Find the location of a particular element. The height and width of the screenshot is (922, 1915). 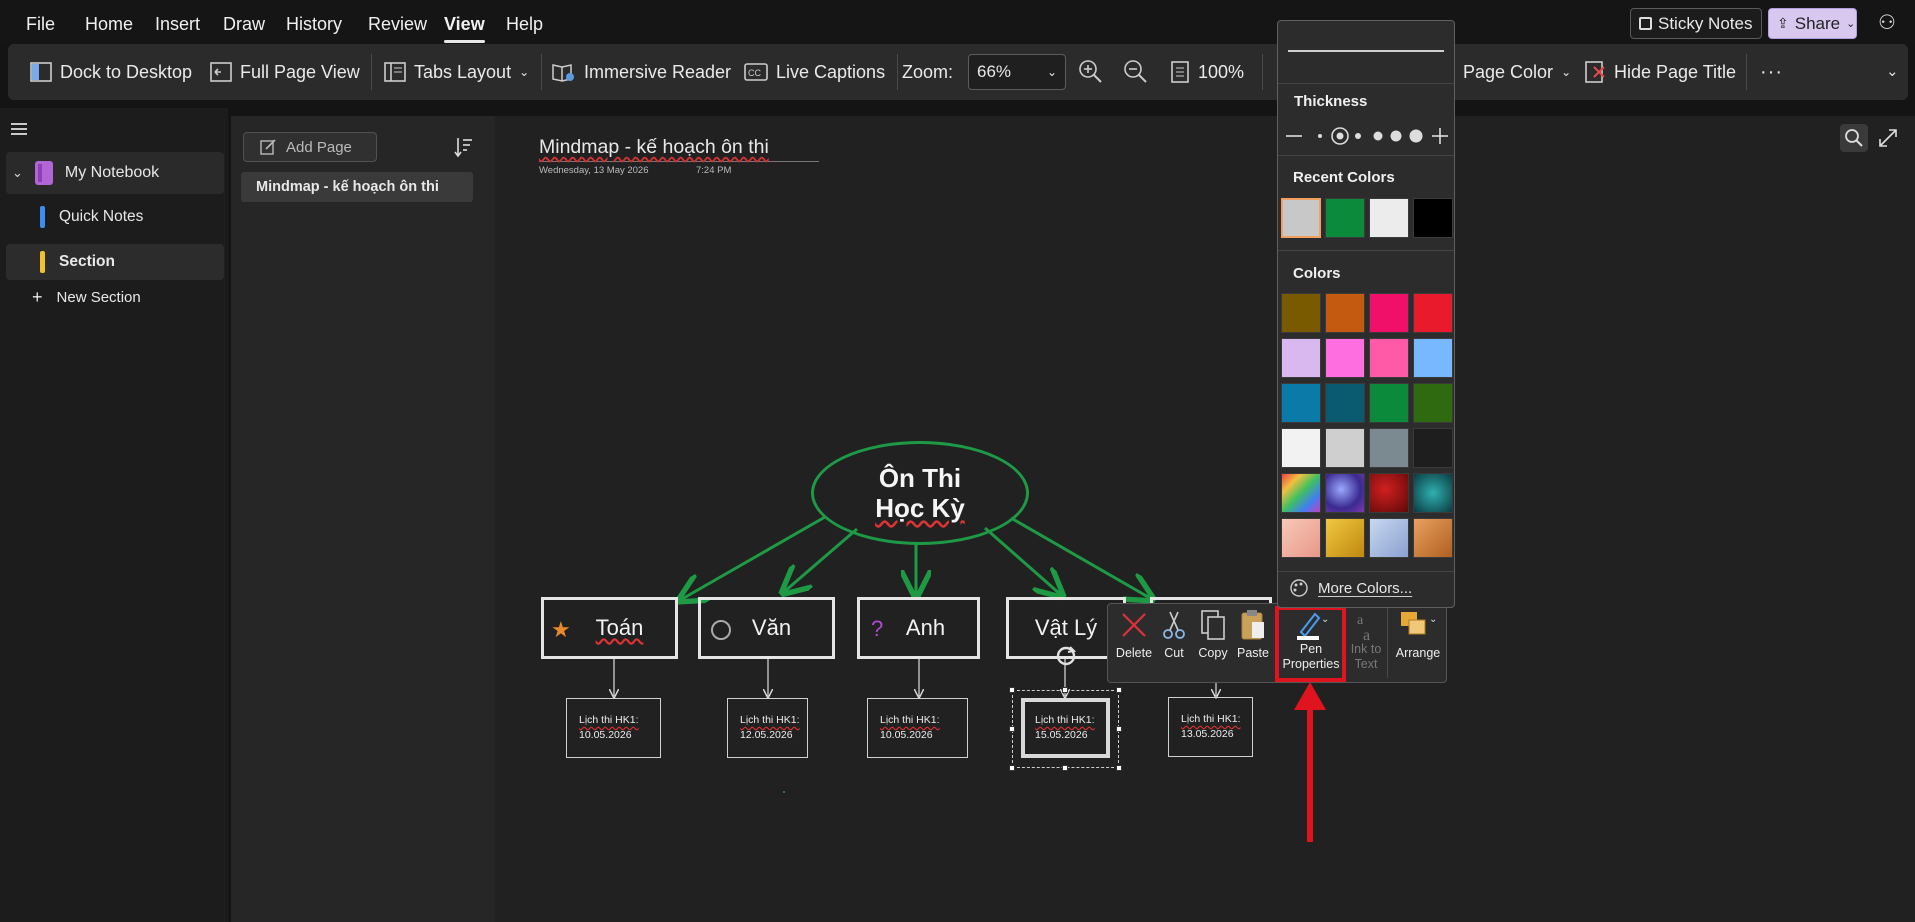

page-color-button: Page Color ⌄ is located at coordinates (1517, 72).